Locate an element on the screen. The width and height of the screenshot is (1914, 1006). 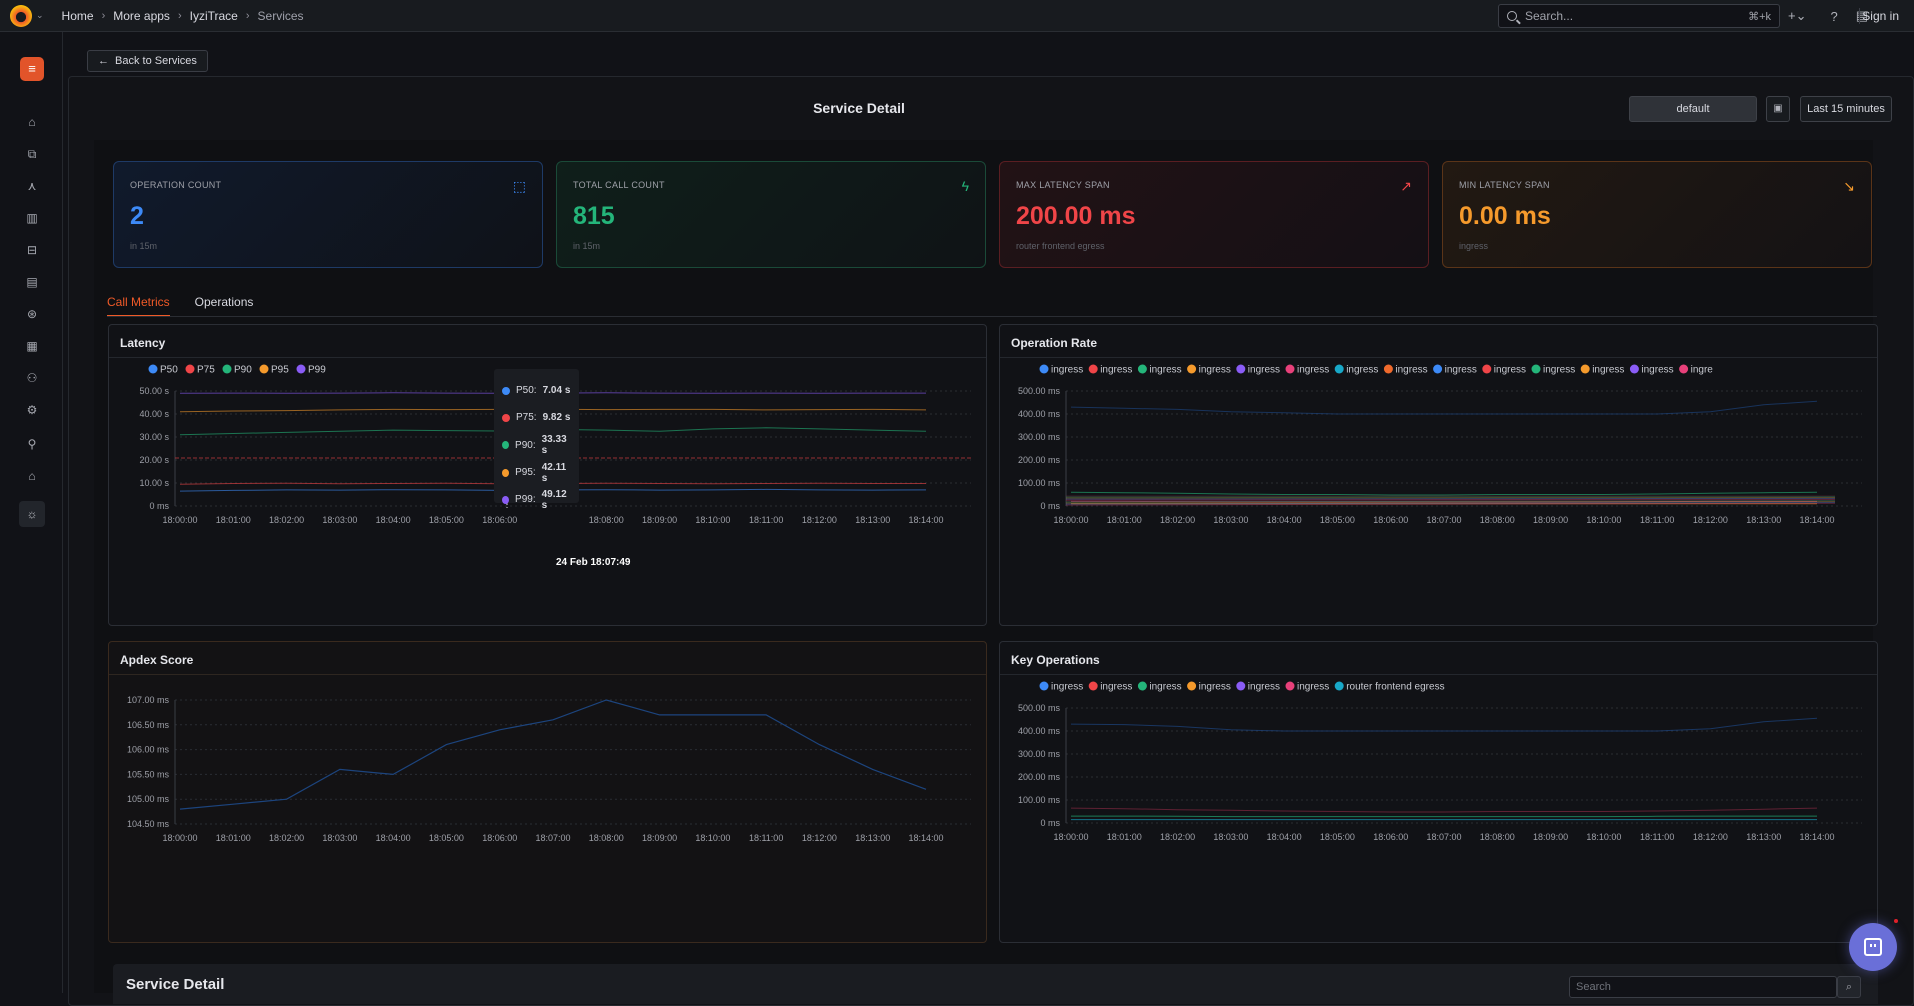
y-tick-label: 106.00 ms is located at coordinates (148, 750).